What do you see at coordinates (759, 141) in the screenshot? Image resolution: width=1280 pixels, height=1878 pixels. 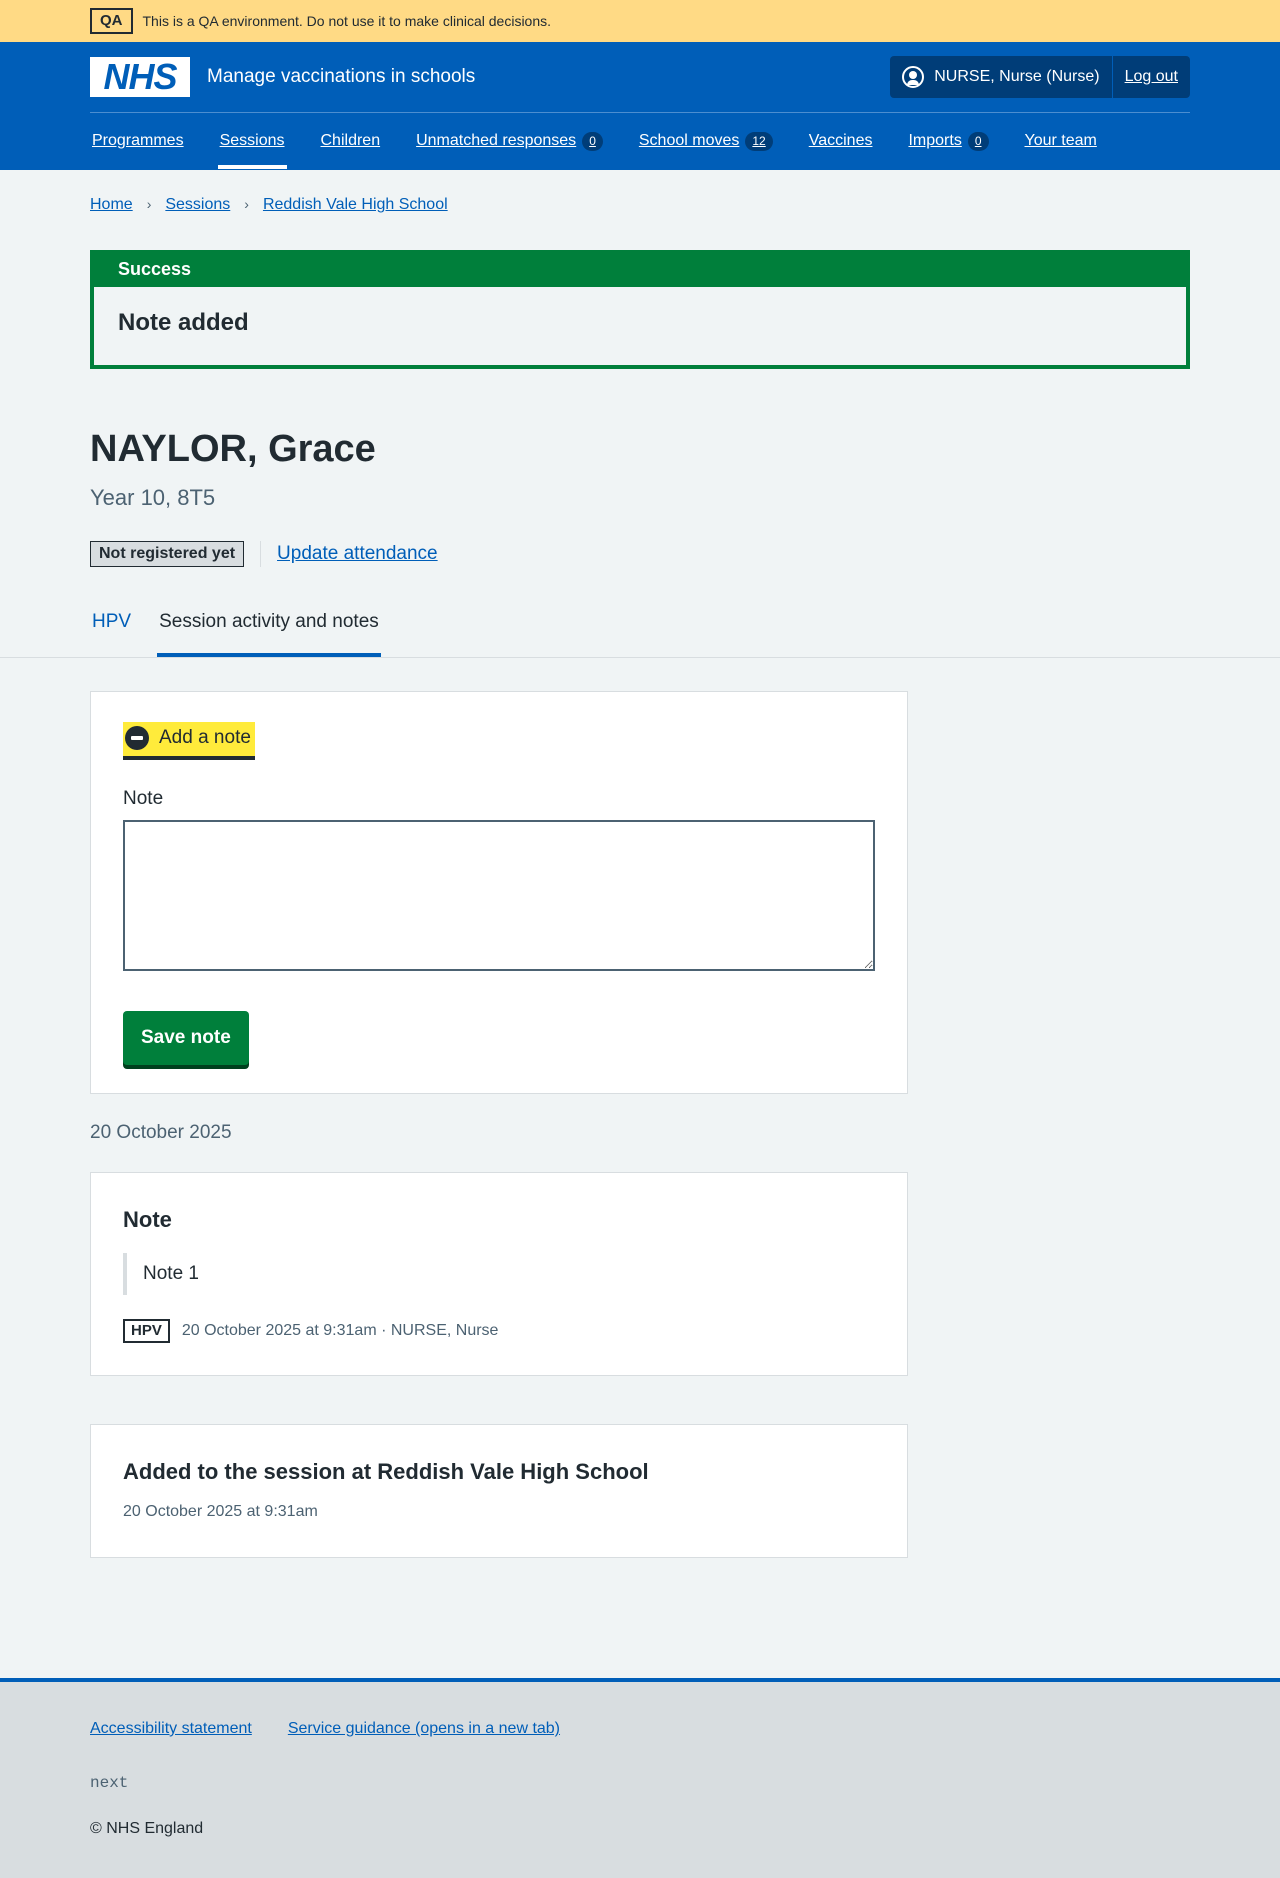 I see `nav-count-badge: 12` at bounding box center [759, 141].